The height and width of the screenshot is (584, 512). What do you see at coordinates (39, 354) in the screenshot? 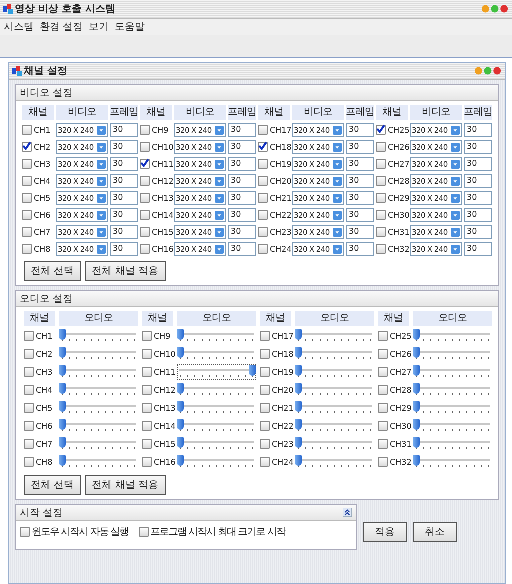
I see `channel-checkbox: CH2` at bounding box center [39, 354].